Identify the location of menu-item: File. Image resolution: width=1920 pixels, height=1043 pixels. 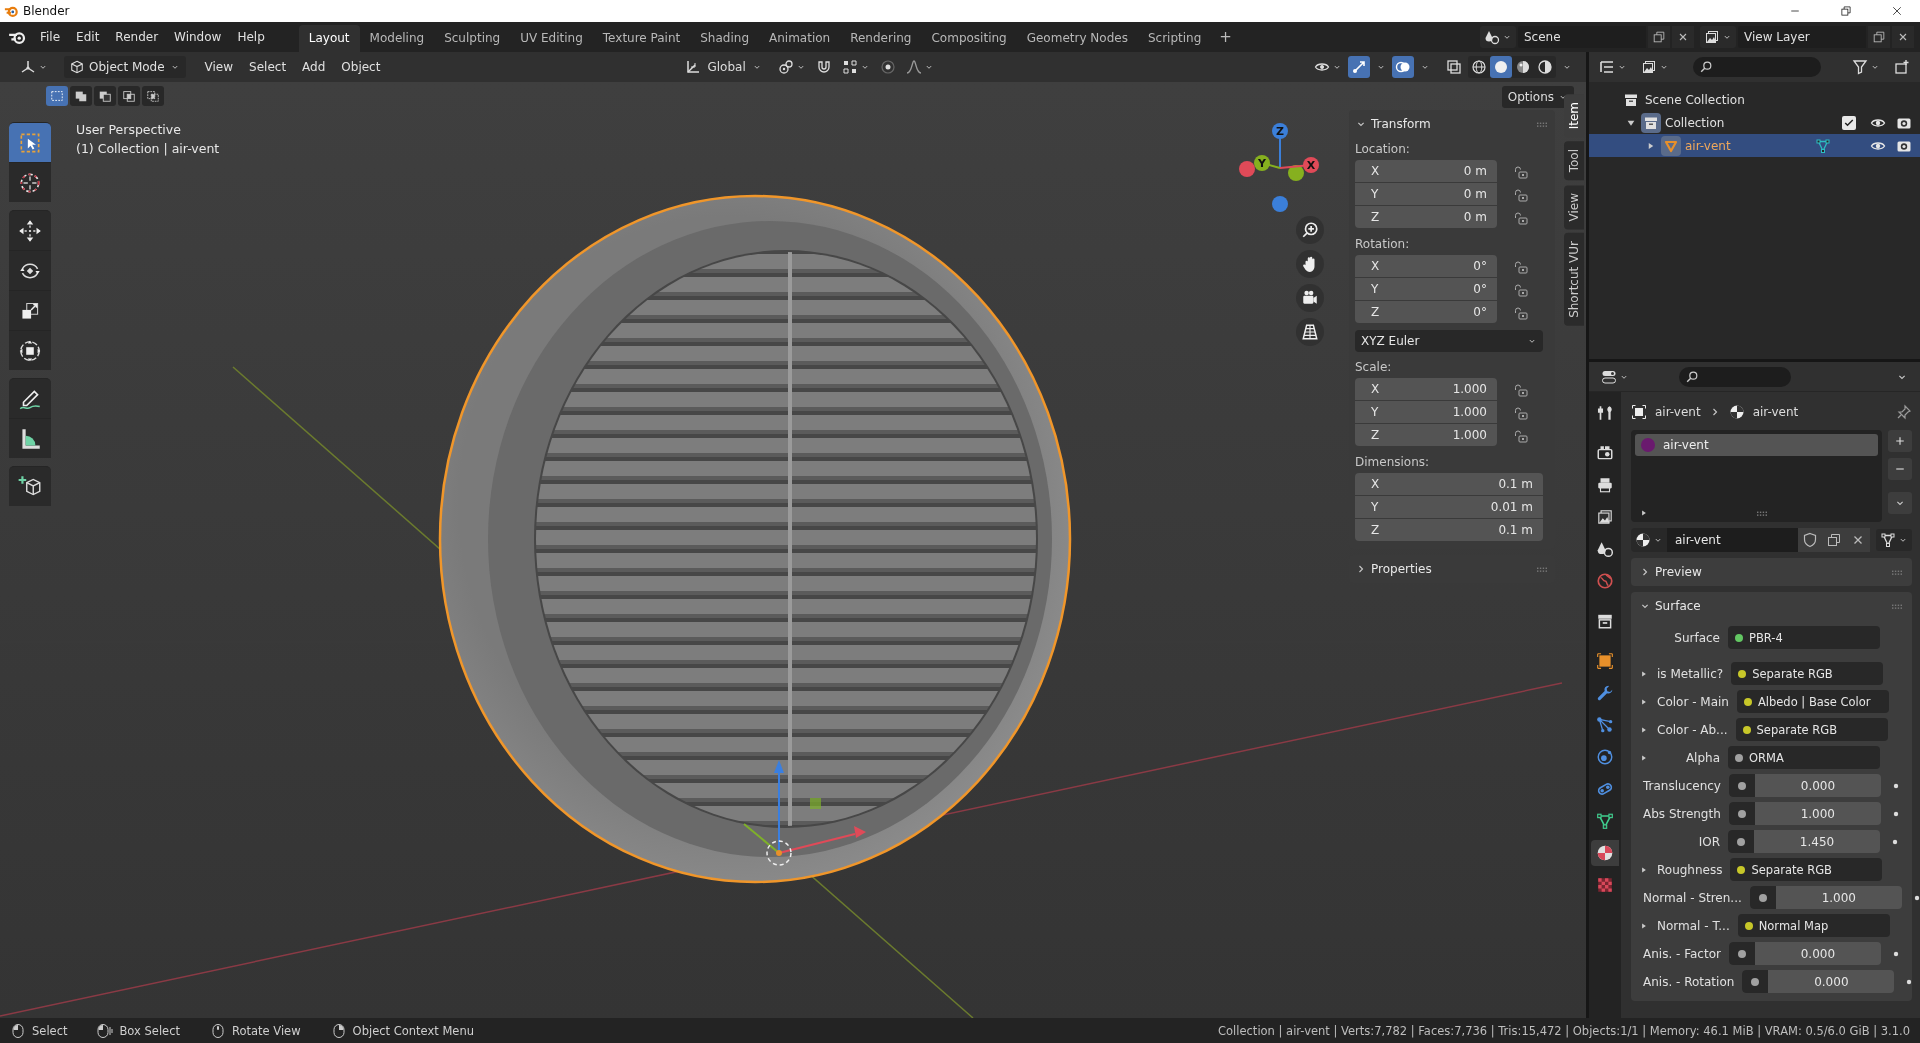
(50, 37).